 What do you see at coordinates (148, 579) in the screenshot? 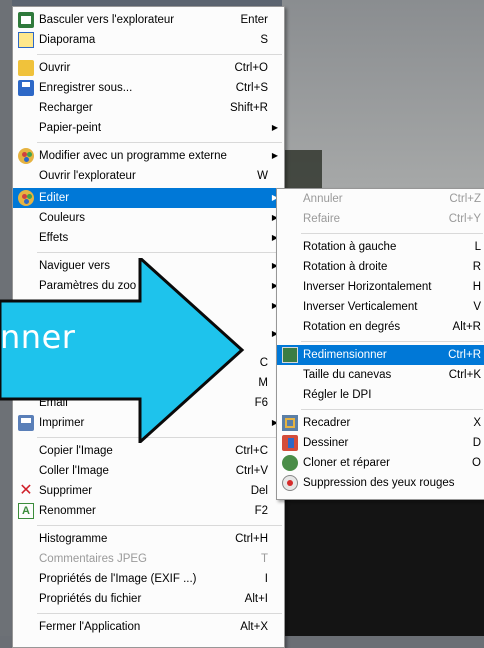
I see `menu-item-proprietes-image: Propriétés de l'Image (EXIF ...) I` at bounding box center [148, 579].